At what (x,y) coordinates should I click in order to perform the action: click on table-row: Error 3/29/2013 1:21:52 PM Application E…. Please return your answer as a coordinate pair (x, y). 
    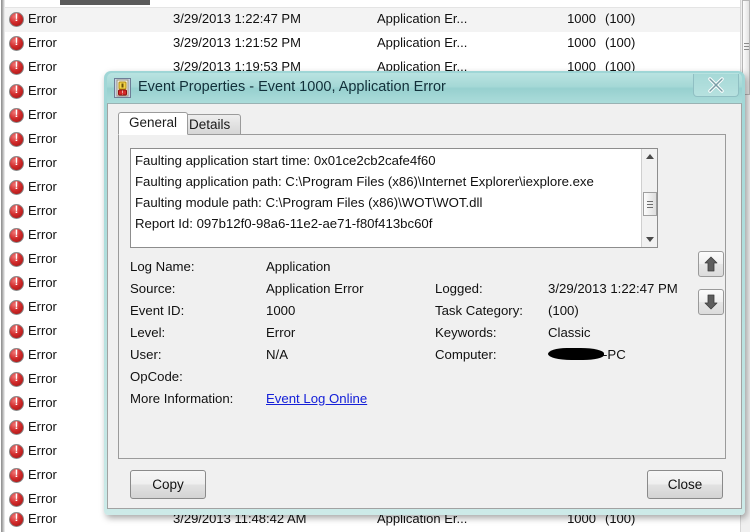
    Looking at the image, I should click on (372, 44).